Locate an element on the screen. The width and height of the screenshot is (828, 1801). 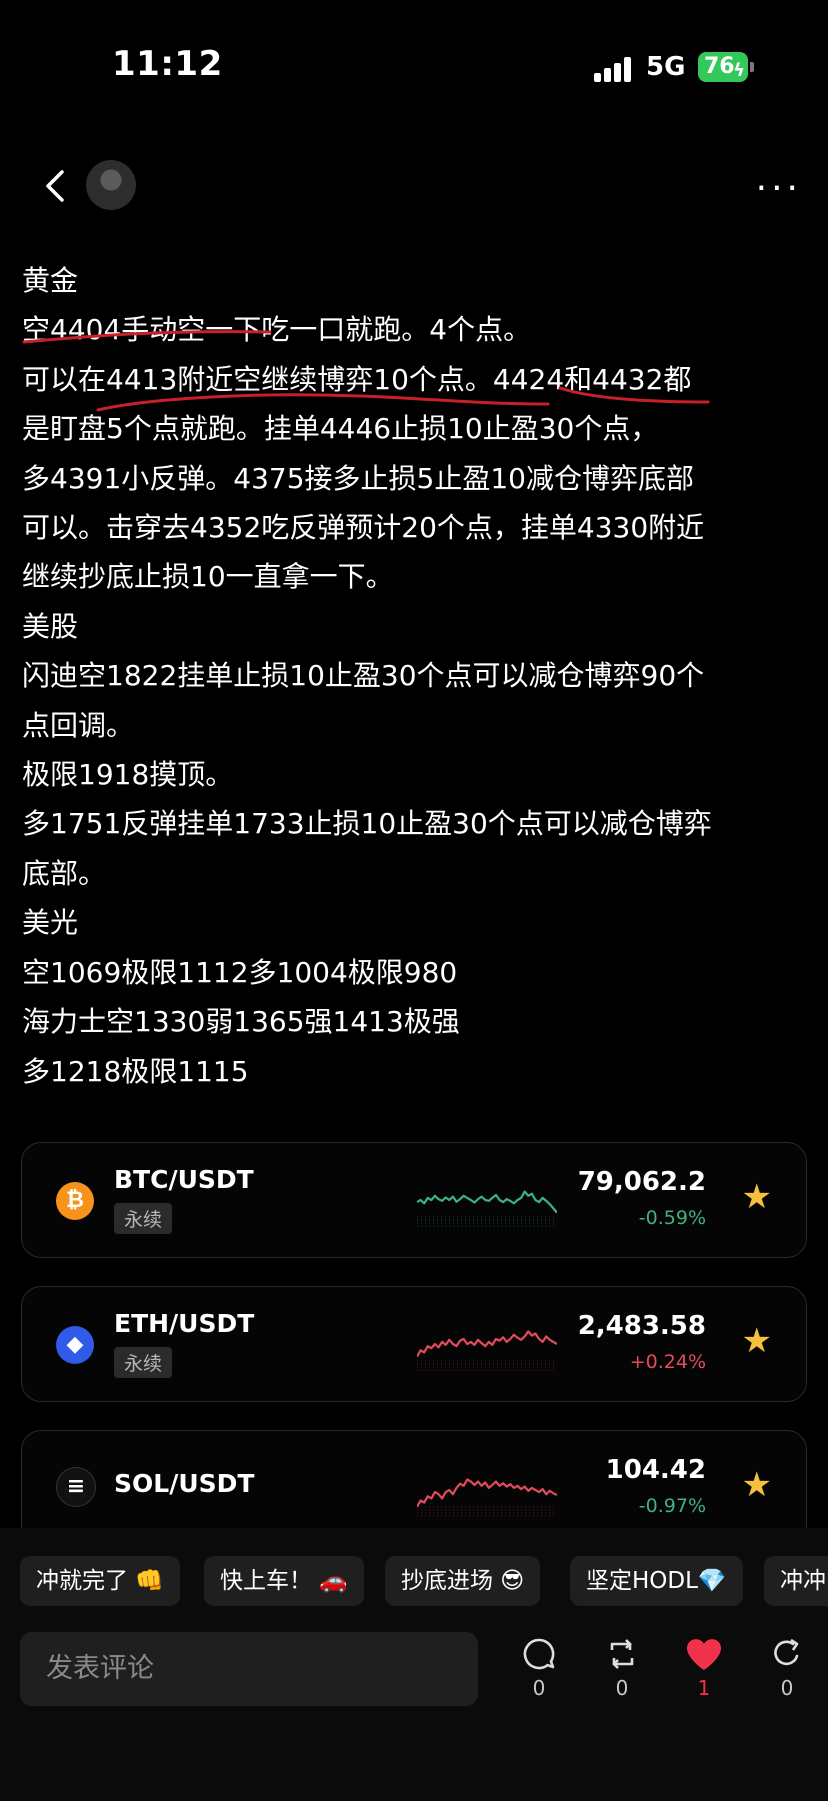
like-count: 1 is located at coordinates (704, 1688).